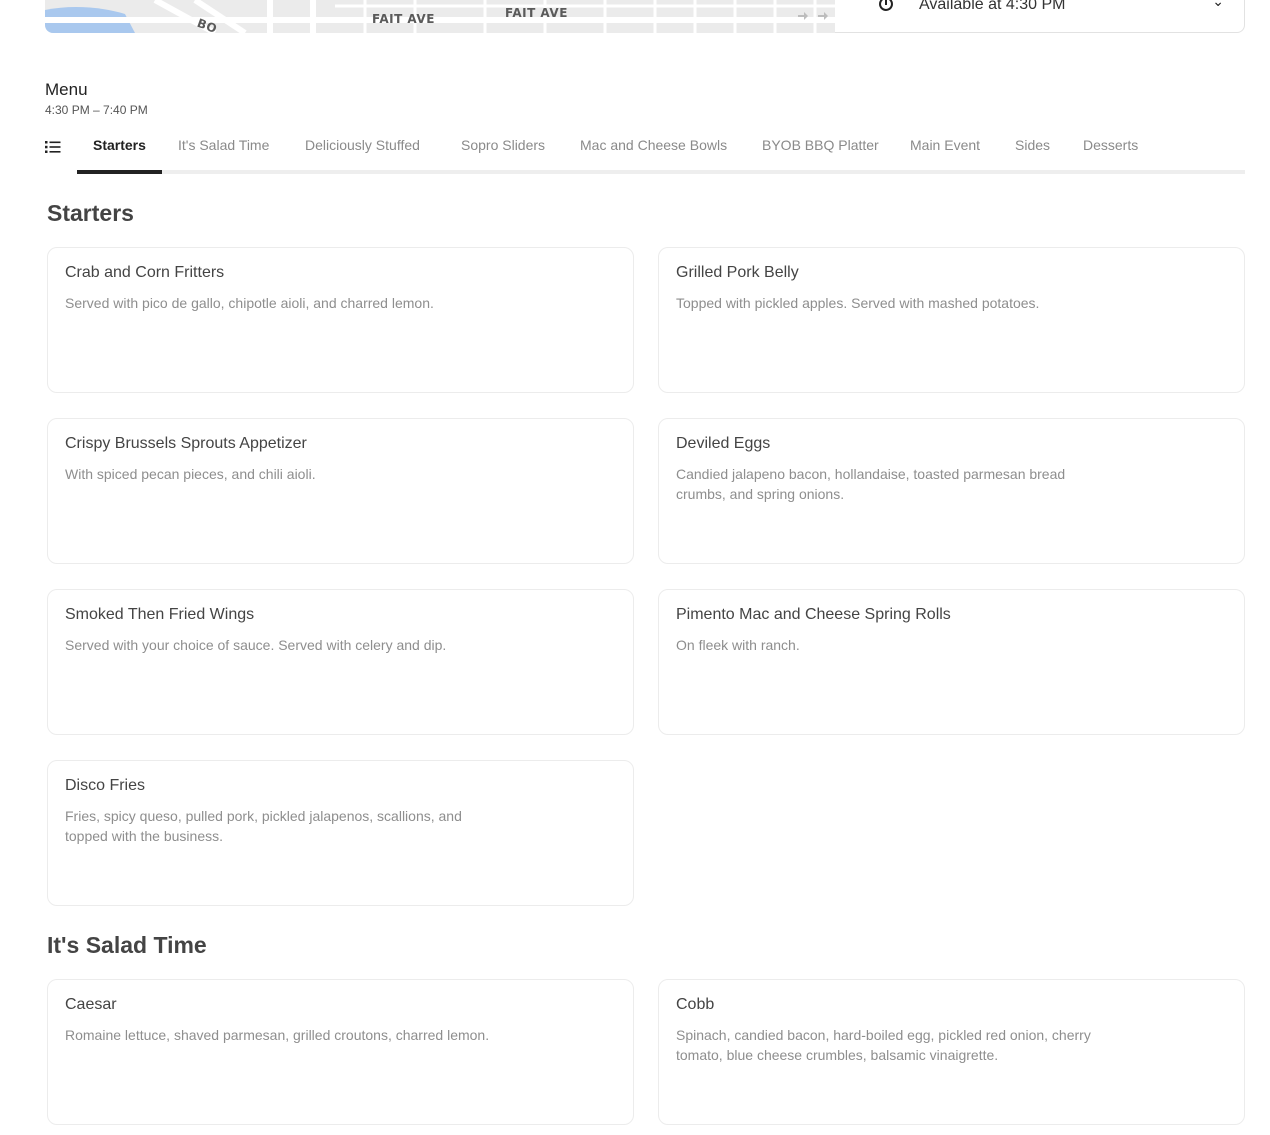 The image size is (1270, 1135). I want to click on tab-mac-and-cheese-bowls: Mac and Cheese Bowls, so click(653, 145).